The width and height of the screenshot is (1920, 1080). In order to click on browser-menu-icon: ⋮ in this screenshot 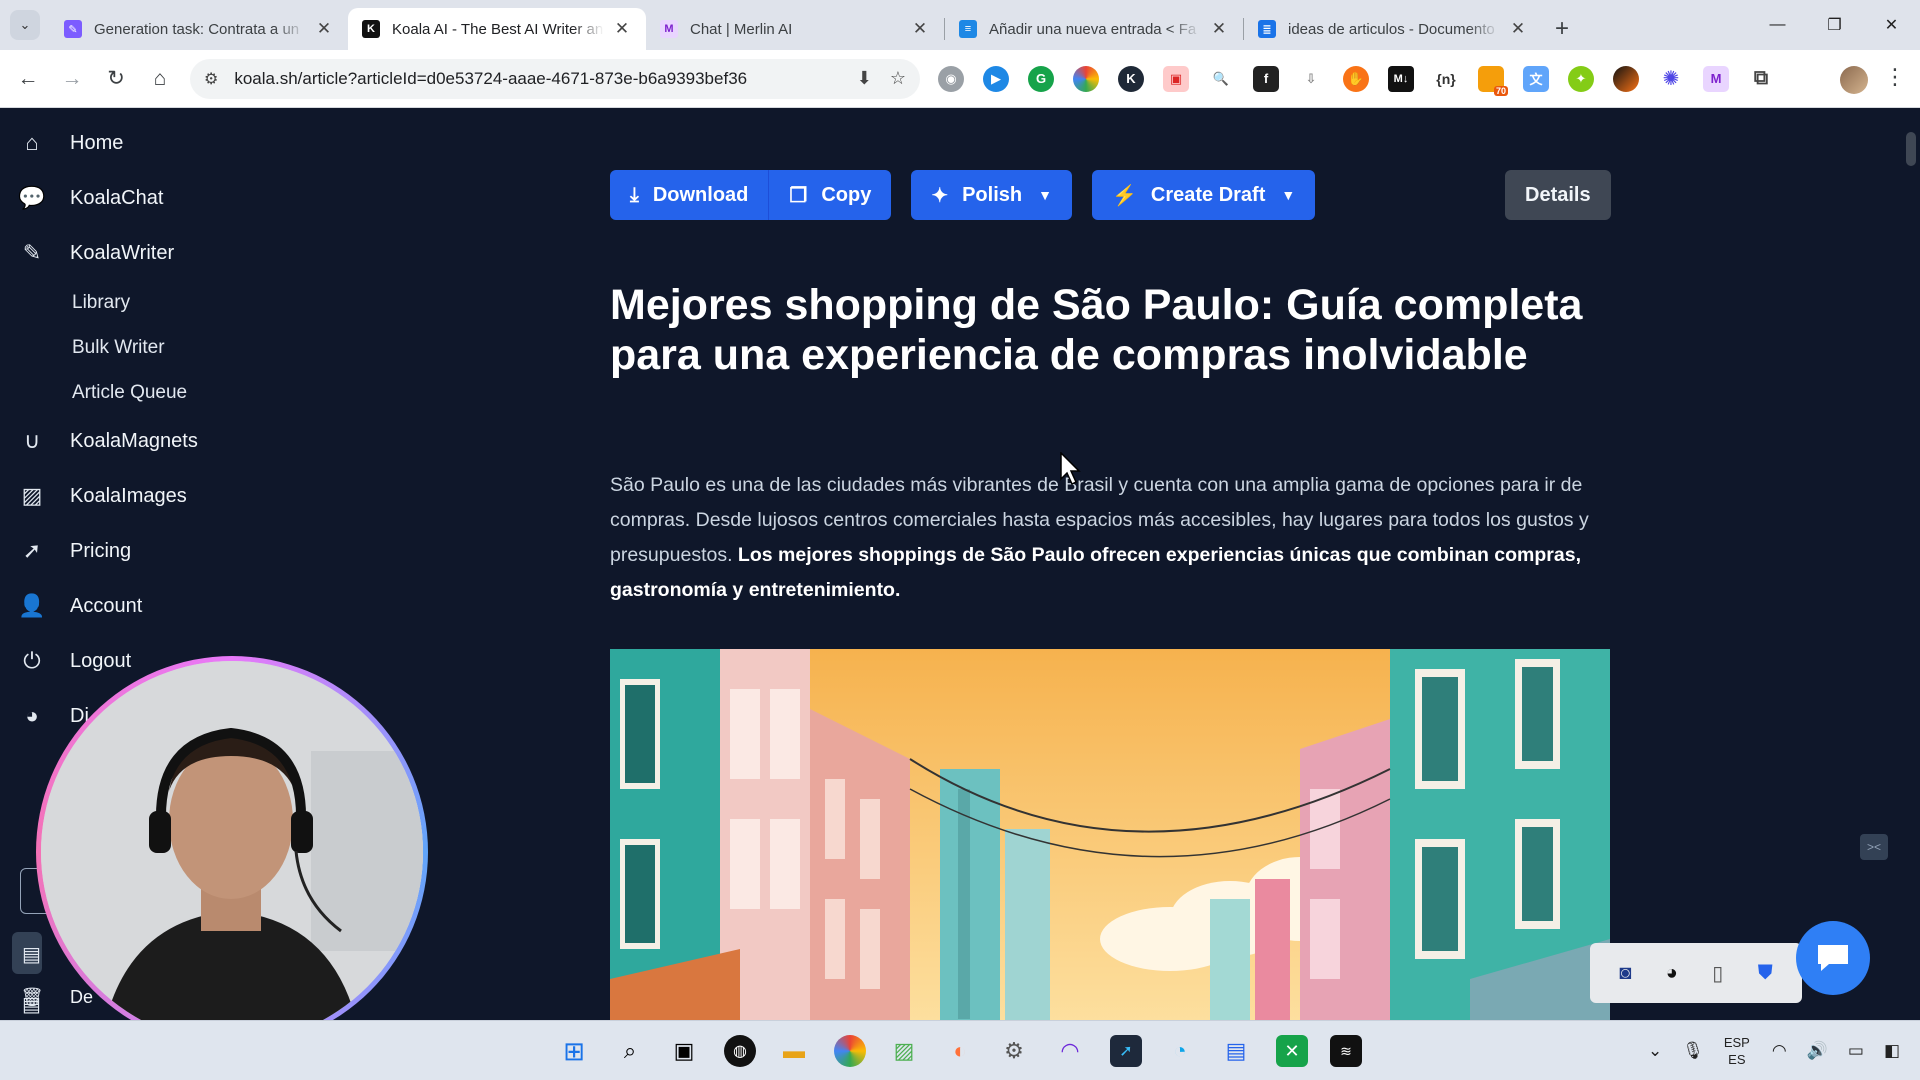, I will do `click(1895, 77)`.